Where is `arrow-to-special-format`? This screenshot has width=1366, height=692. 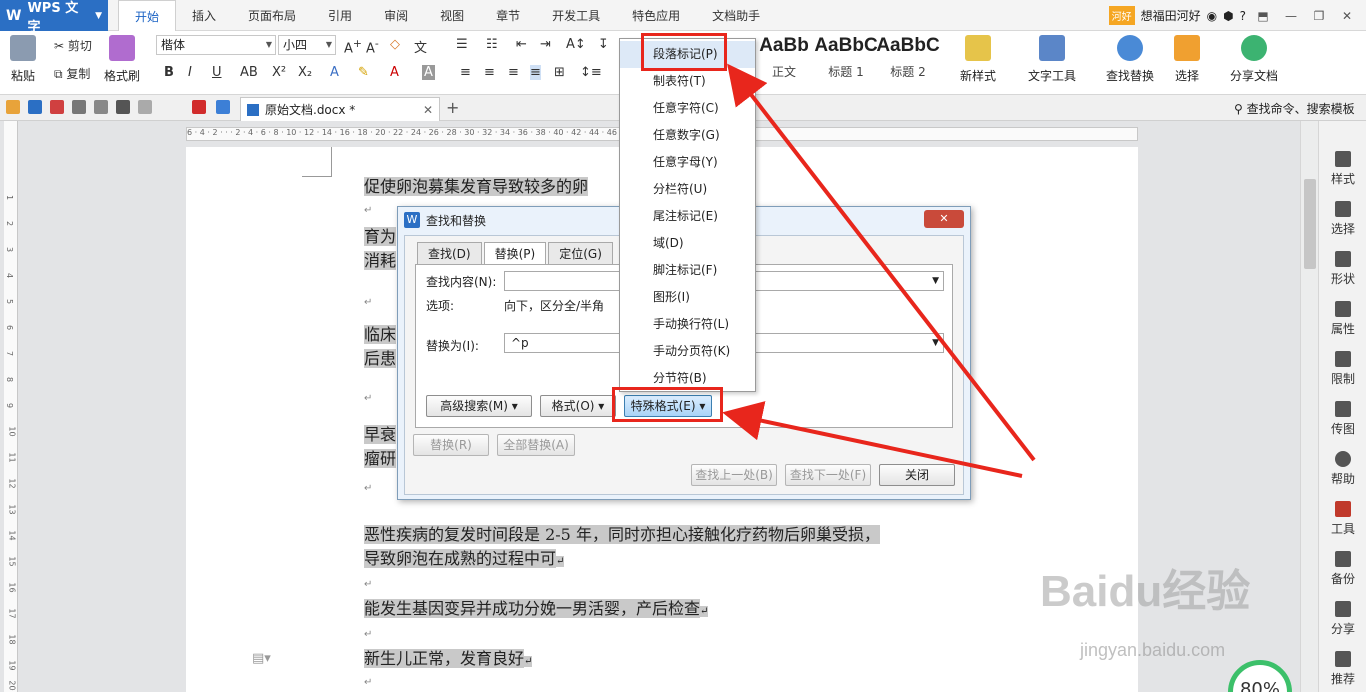 arrow-to-special-format is located at coordinates (872, 439).